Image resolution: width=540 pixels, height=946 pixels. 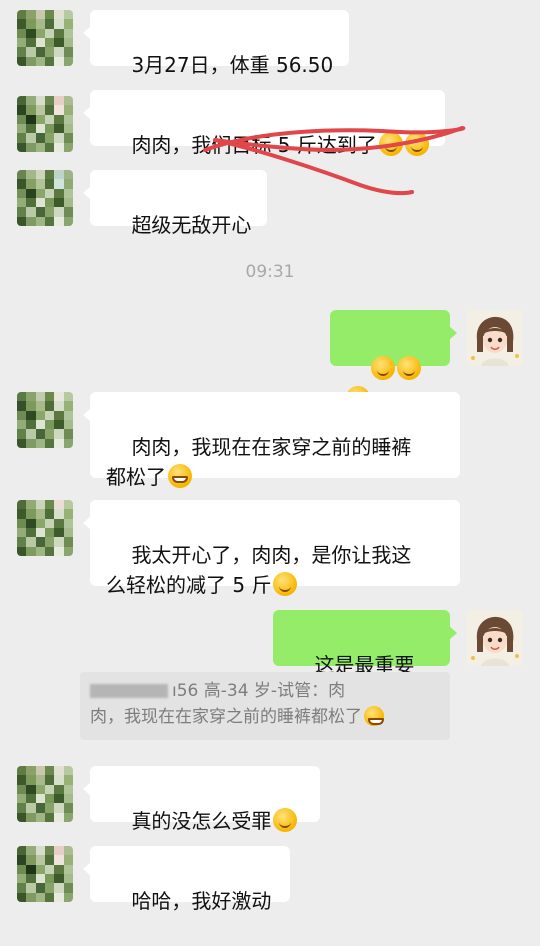 I want to click on incoming-message-bubble: 超级无敌开心, so click(x=175, y=203).